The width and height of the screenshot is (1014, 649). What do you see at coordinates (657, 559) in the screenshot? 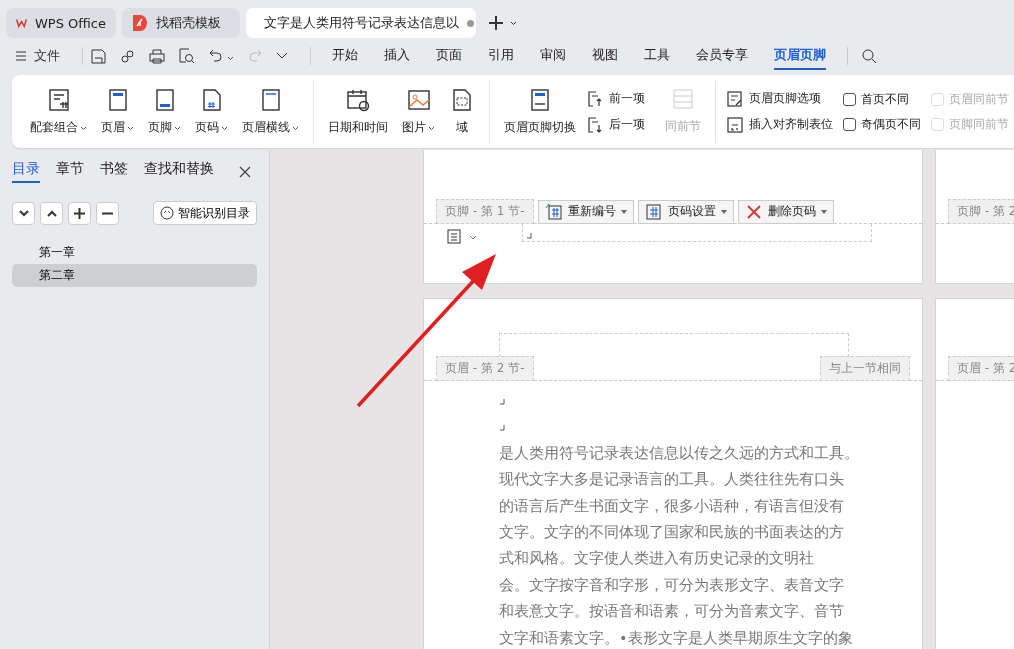
I see `paragraph-line: 式和风格。文字使人类进入有历史记录的文明社` at bounding box center [657, 559].